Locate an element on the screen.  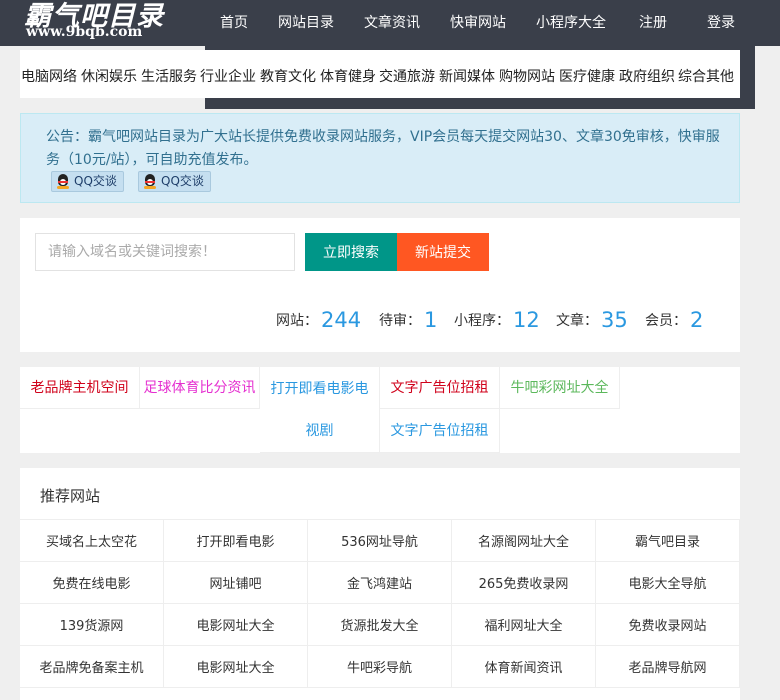
category-item: 政府组织 is located at coordinates (647, 76).